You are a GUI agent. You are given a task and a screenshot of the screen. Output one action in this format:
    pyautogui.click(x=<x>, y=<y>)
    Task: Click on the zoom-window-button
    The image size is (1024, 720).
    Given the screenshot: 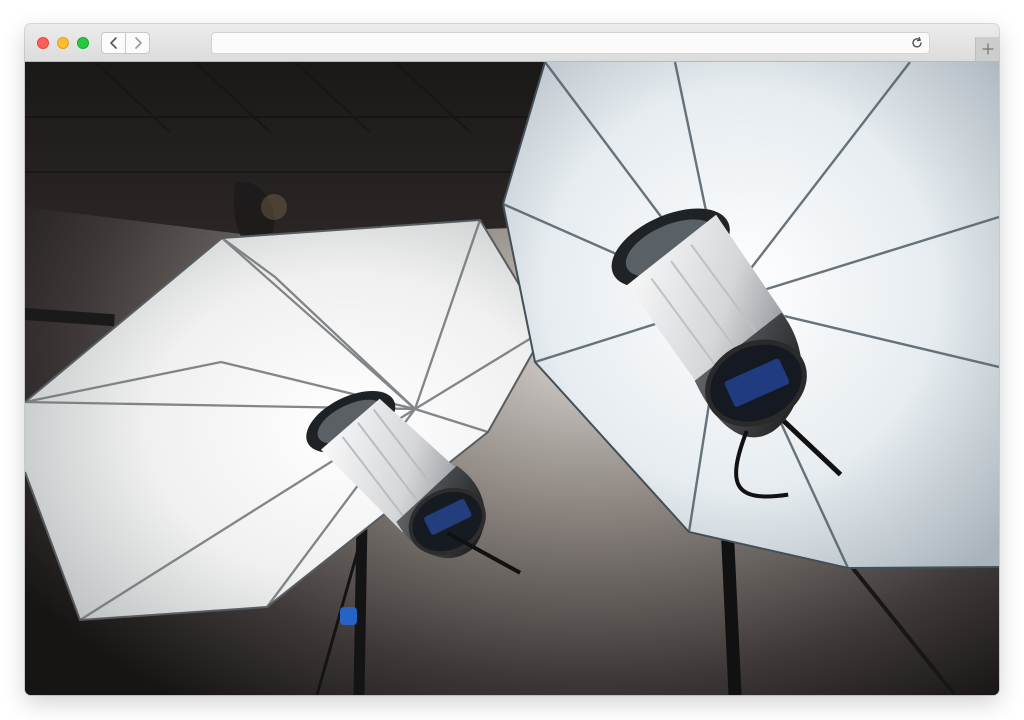 What is the action you would take?
    pyautogui.click(x=83, y=43)
    